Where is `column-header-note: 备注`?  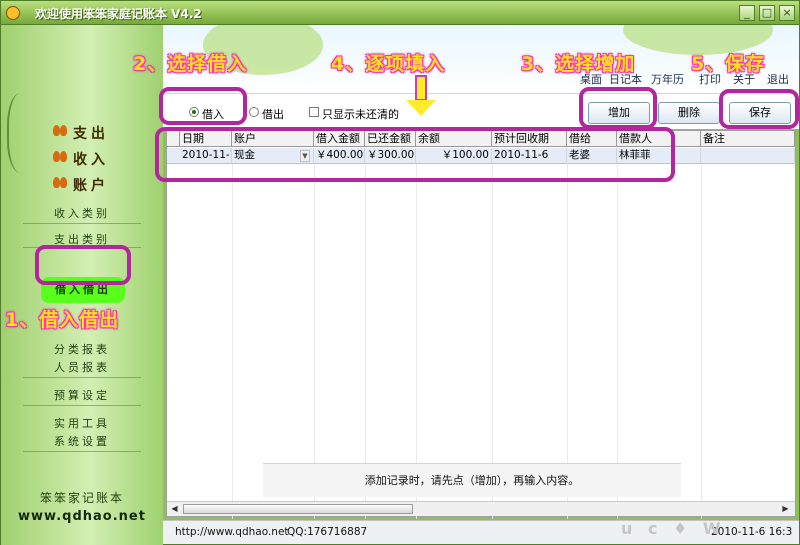
column-header-note: 备注 is located at coordinates (748, 139).